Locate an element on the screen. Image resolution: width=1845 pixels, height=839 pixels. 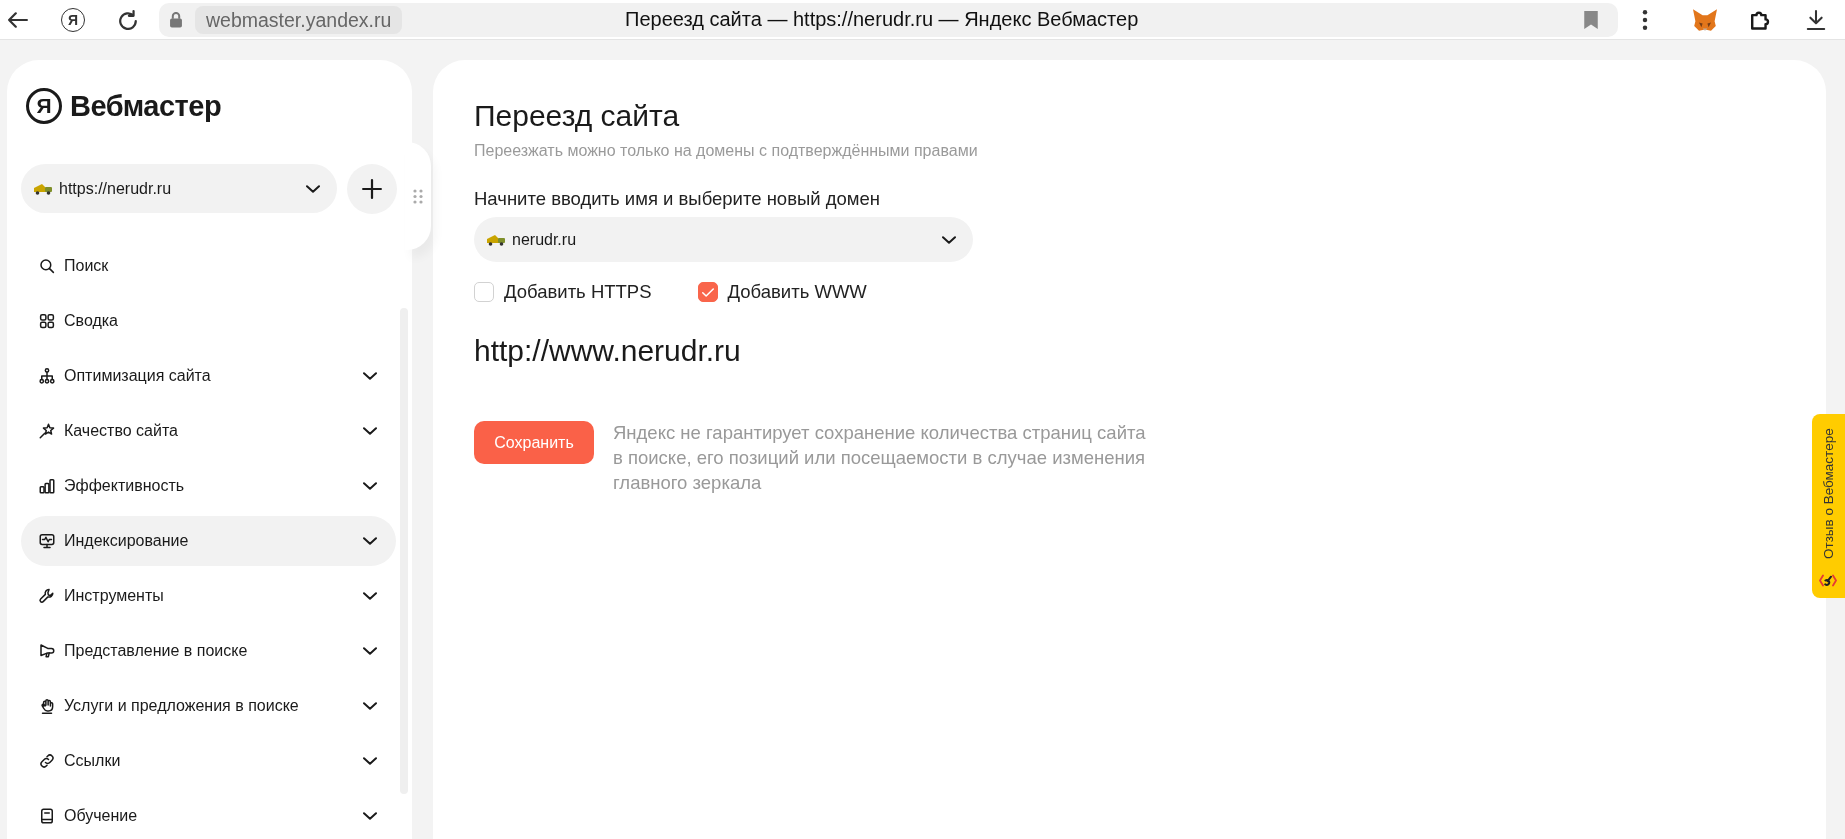
nav-item: Поиск is located at coordinates (208, 266).